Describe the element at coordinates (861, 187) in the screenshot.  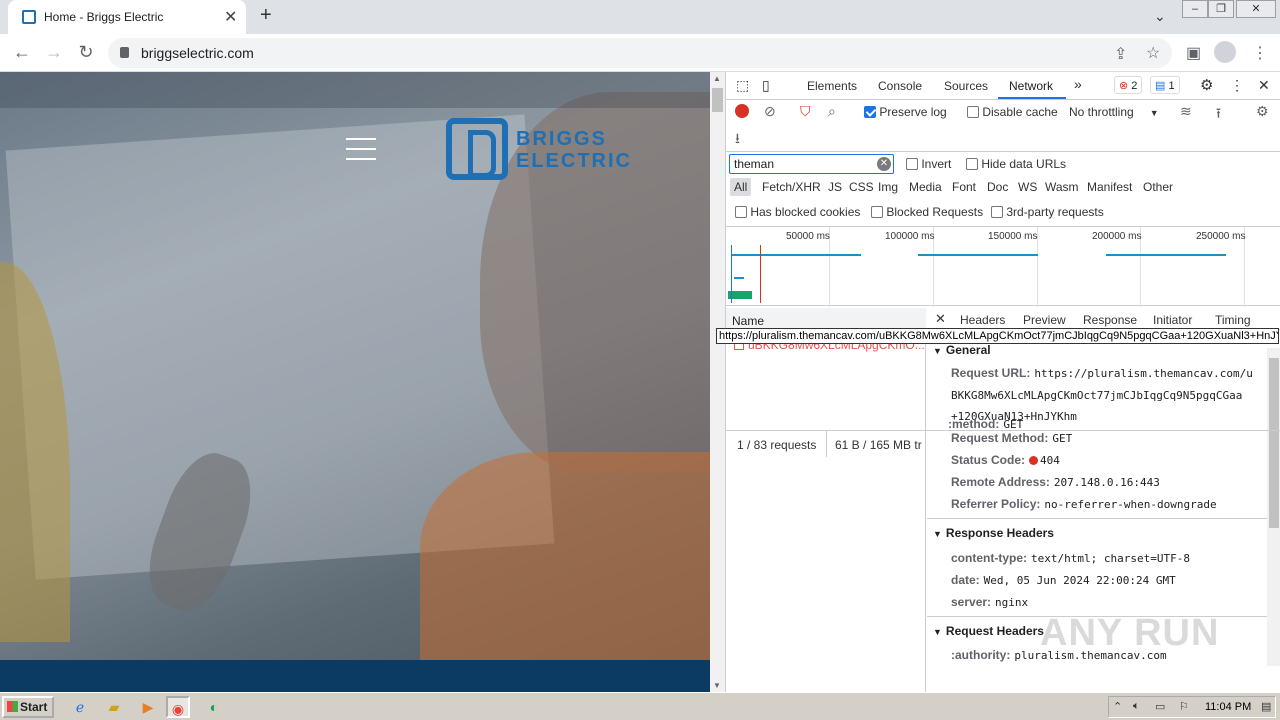
I see `type-filter-css: CSS` at that location.